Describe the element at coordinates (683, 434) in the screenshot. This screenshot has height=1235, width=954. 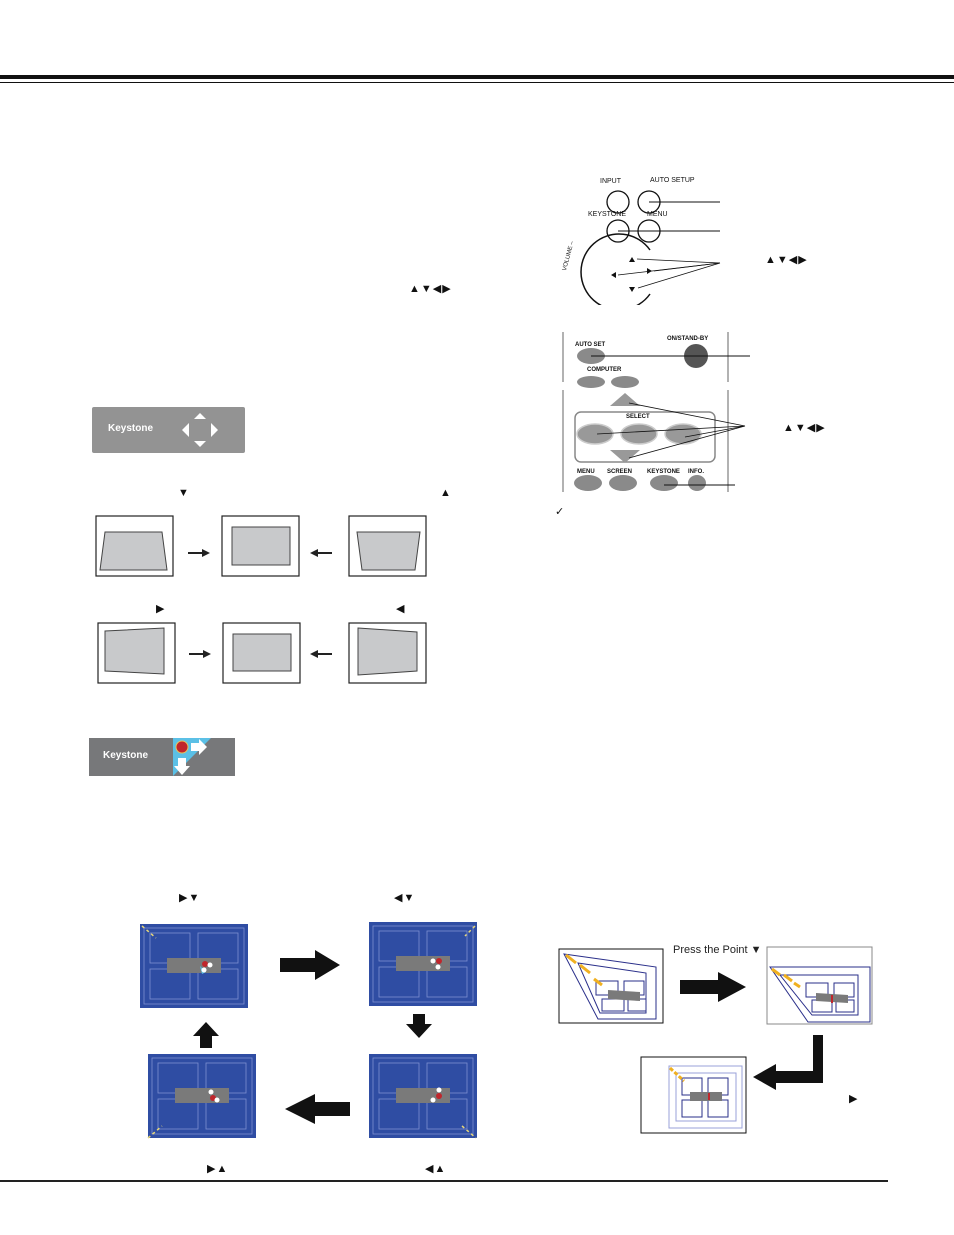
I see `select-right-button` at that location.